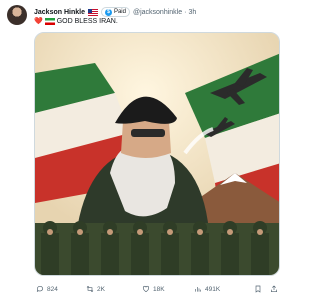 This screenshot has width=320, height=300. I want to click on author-handle: @jacksonhinkle, so click(157, 12).